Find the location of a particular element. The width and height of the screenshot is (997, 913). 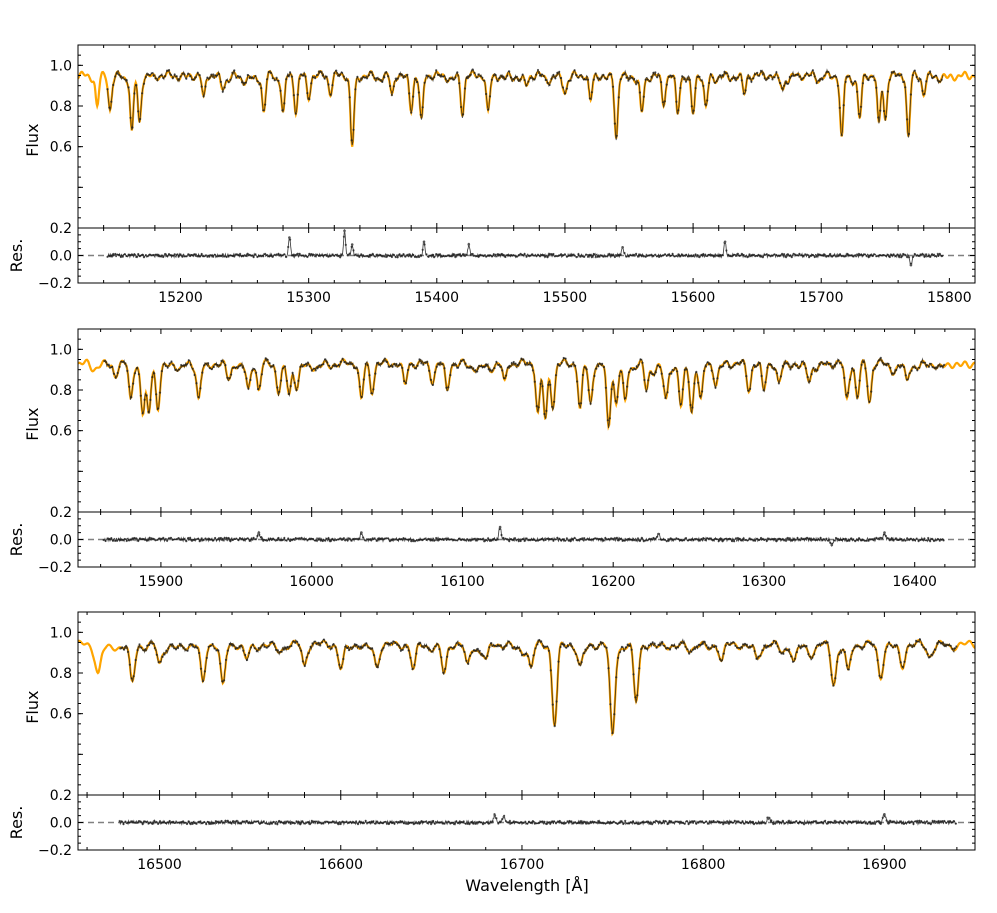

y-tick-label: 0.8 is located at coordinates (61, 674).